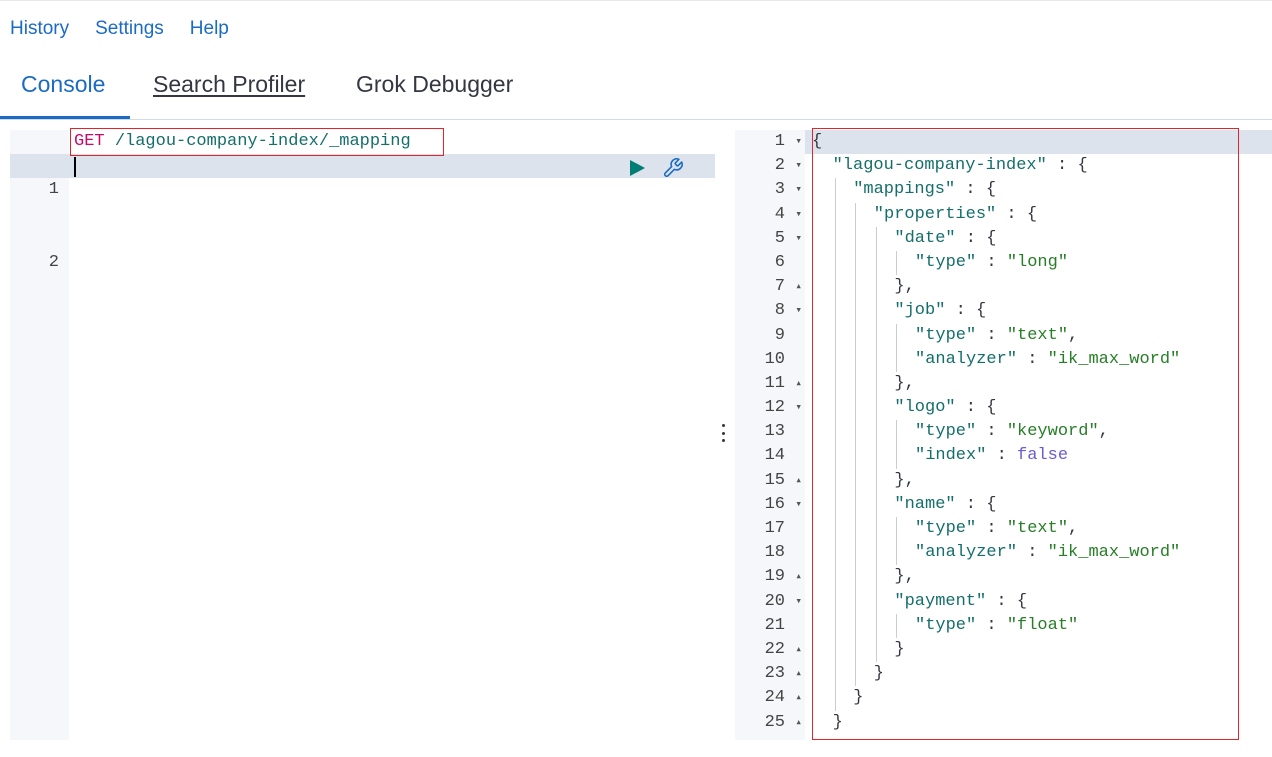  What do you see at coordinates (770, 142) in the screenshot?
I see `line-number: 1 ▾` at bounding box center [770, 142].